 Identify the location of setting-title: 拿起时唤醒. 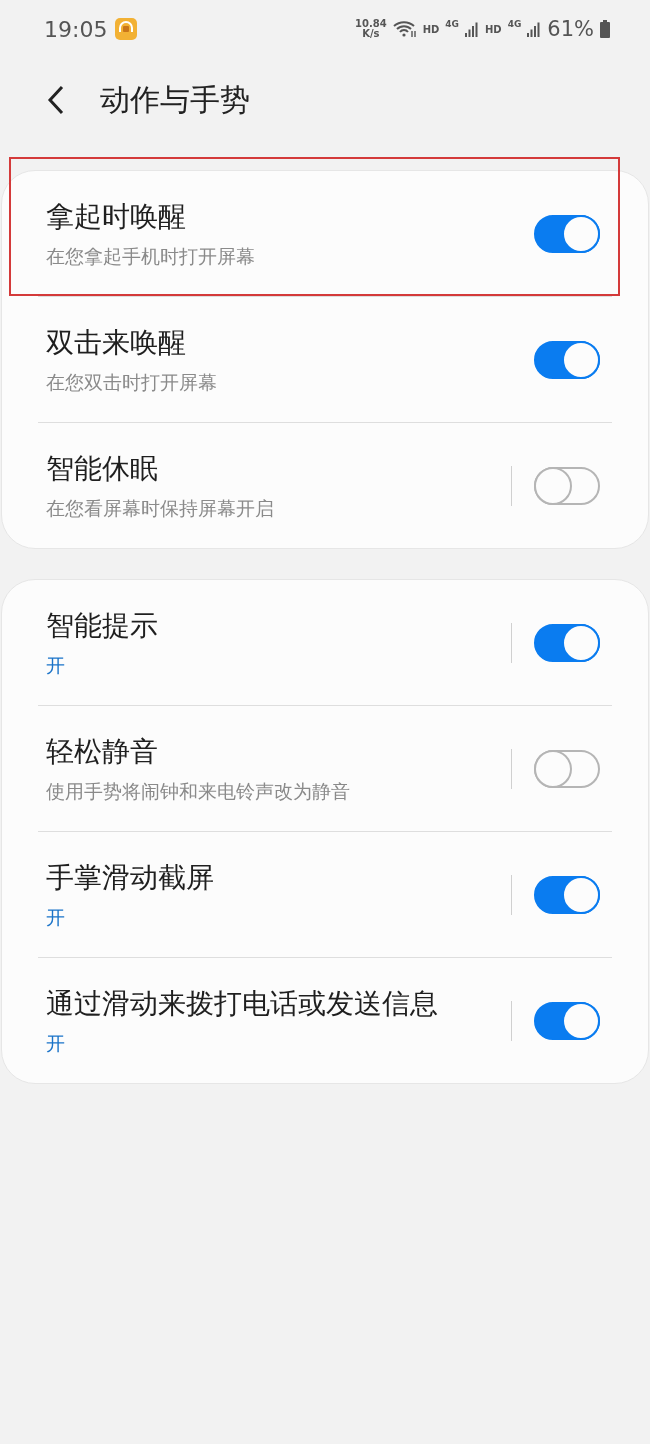
(116, 216).